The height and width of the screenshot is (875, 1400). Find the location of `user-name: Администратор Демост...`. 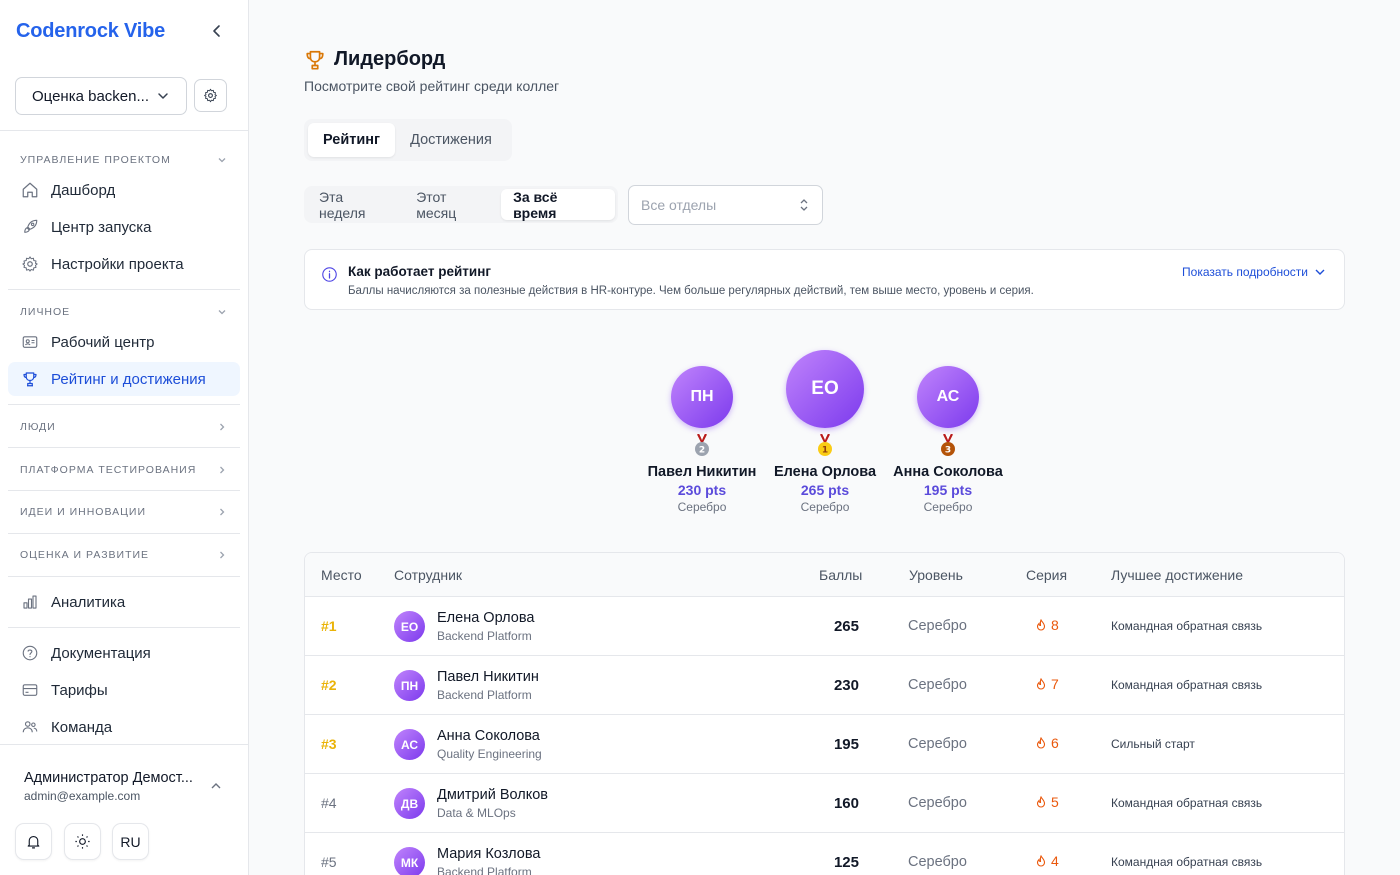

user-name: Администратор Демост... is located at coordinates (108, 778).